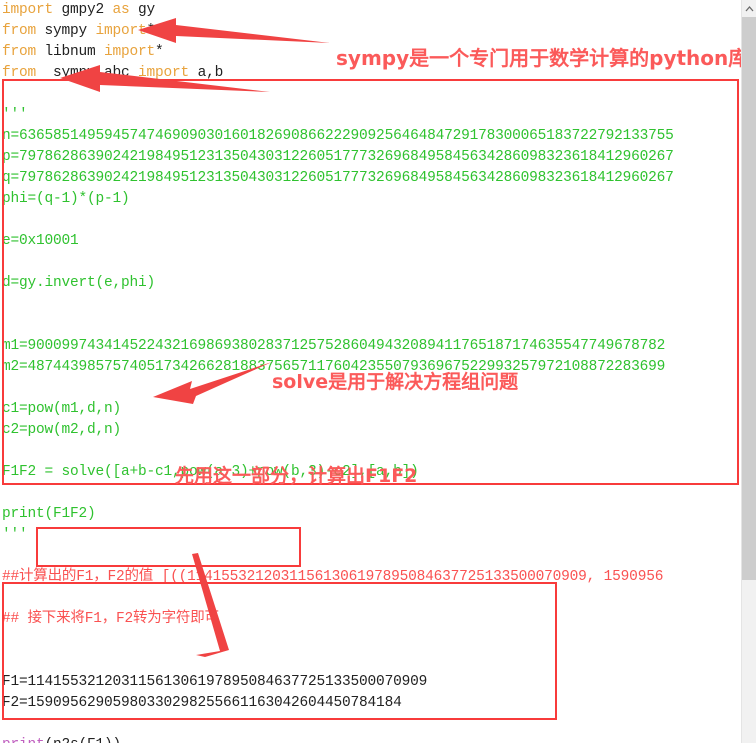 The height and width of the screenshot is (743, 756). I want to click on code-token: ## 接下来将F1，F2转为字符即可, so click(110, 619).